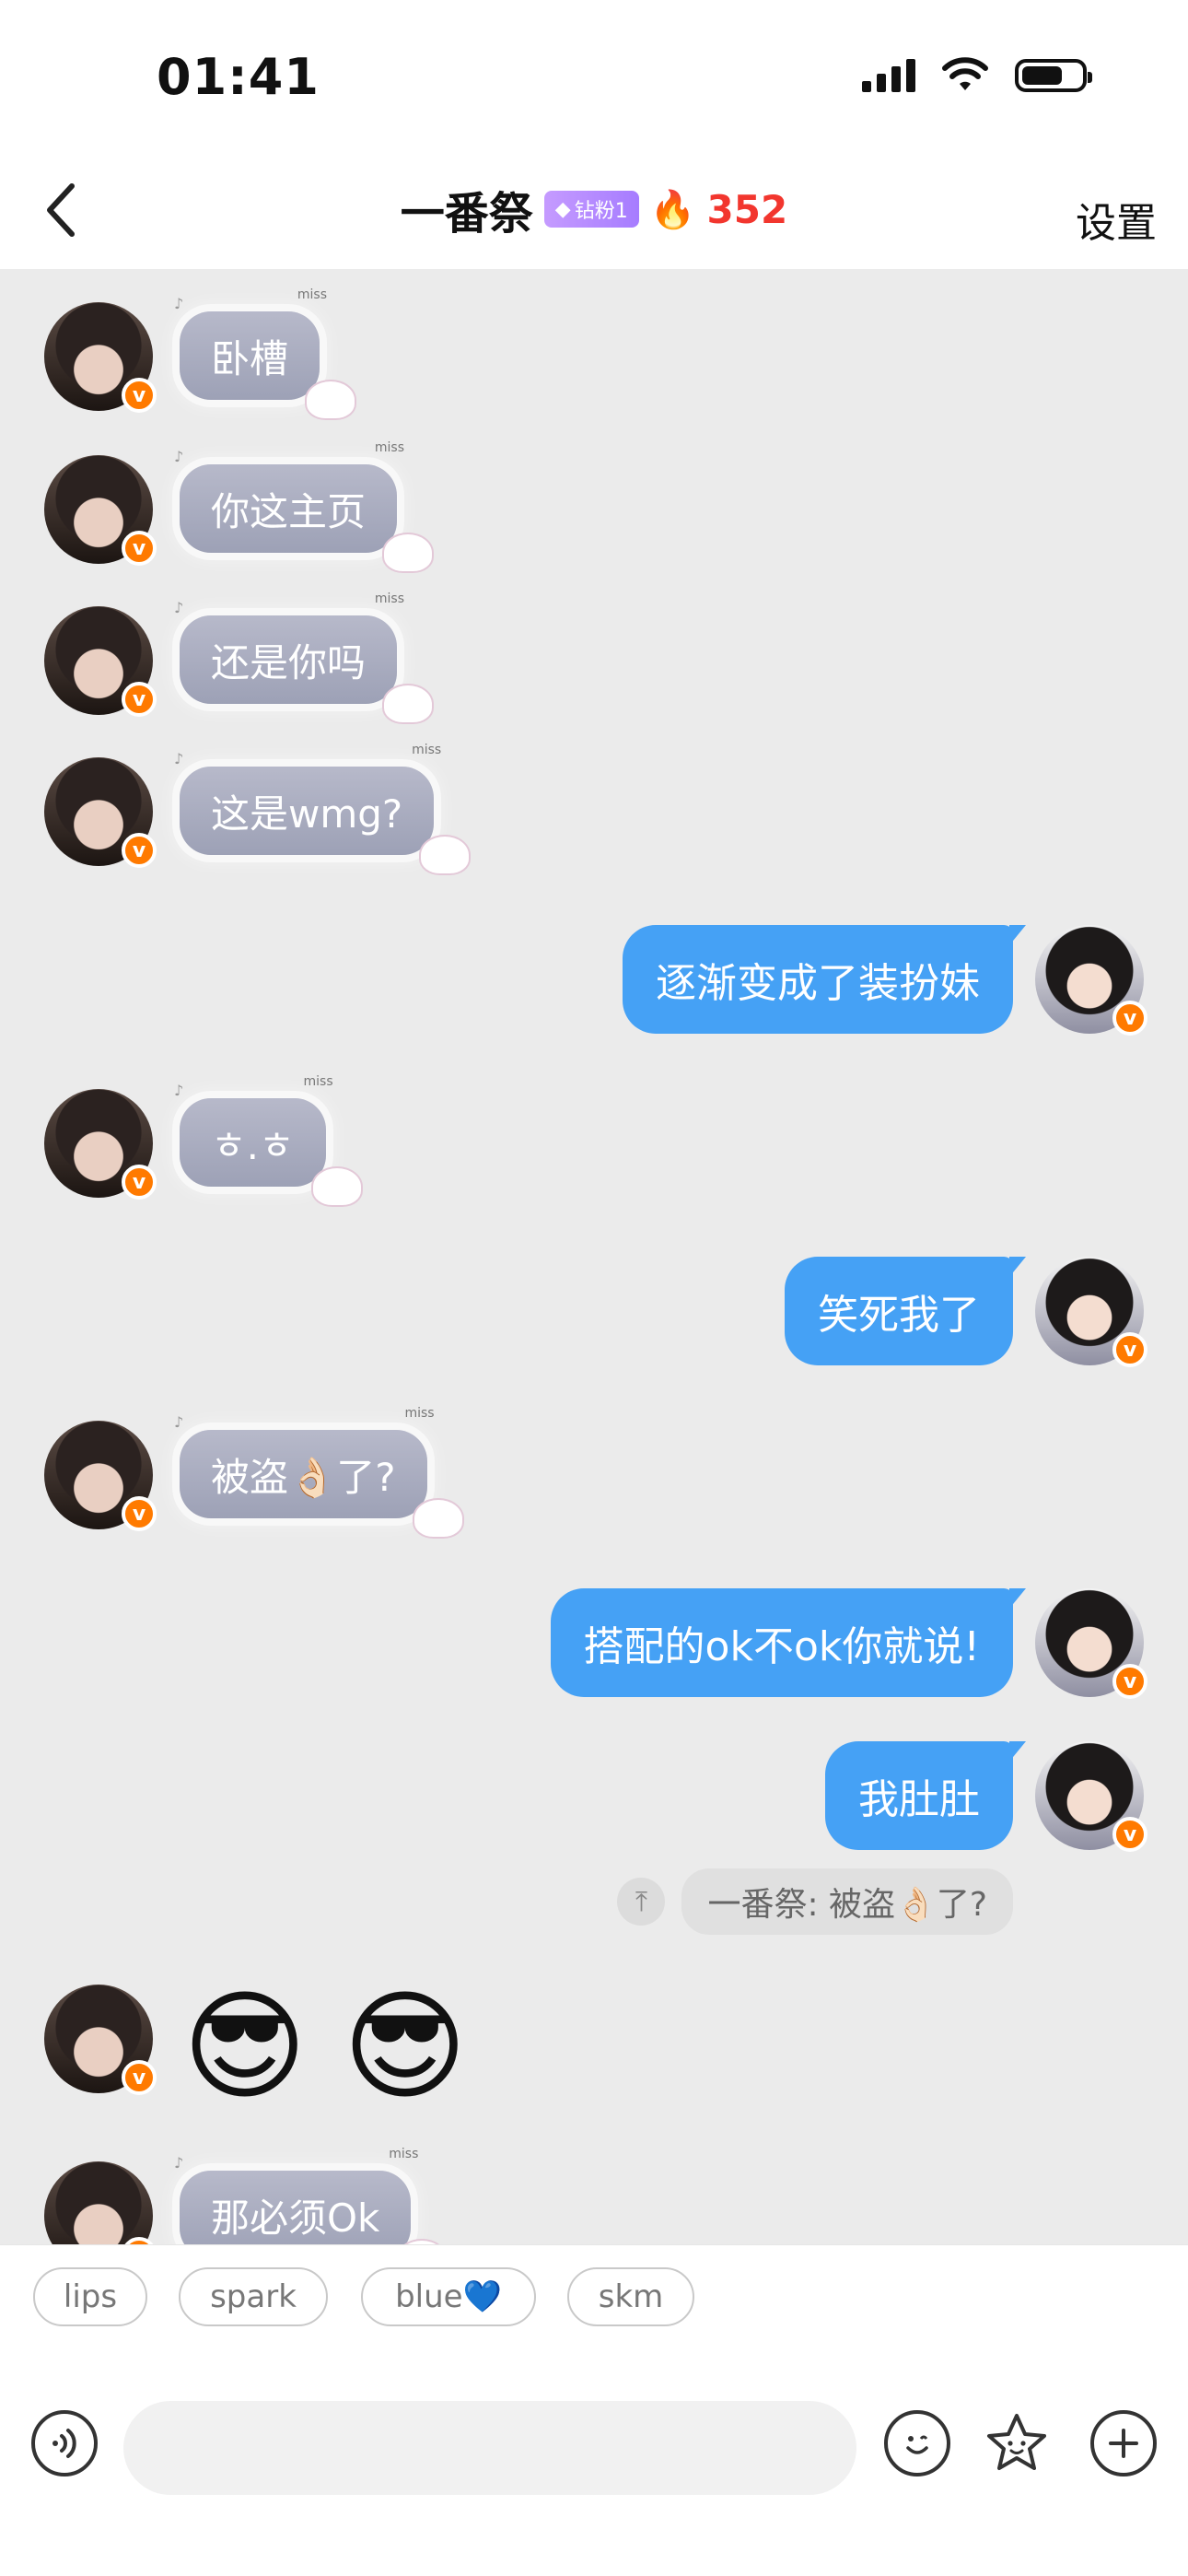  Describe the element at coordinates (594, 810) in the screenshot. I see `message-row: v ♪ 这是wmg? miss` at that location.